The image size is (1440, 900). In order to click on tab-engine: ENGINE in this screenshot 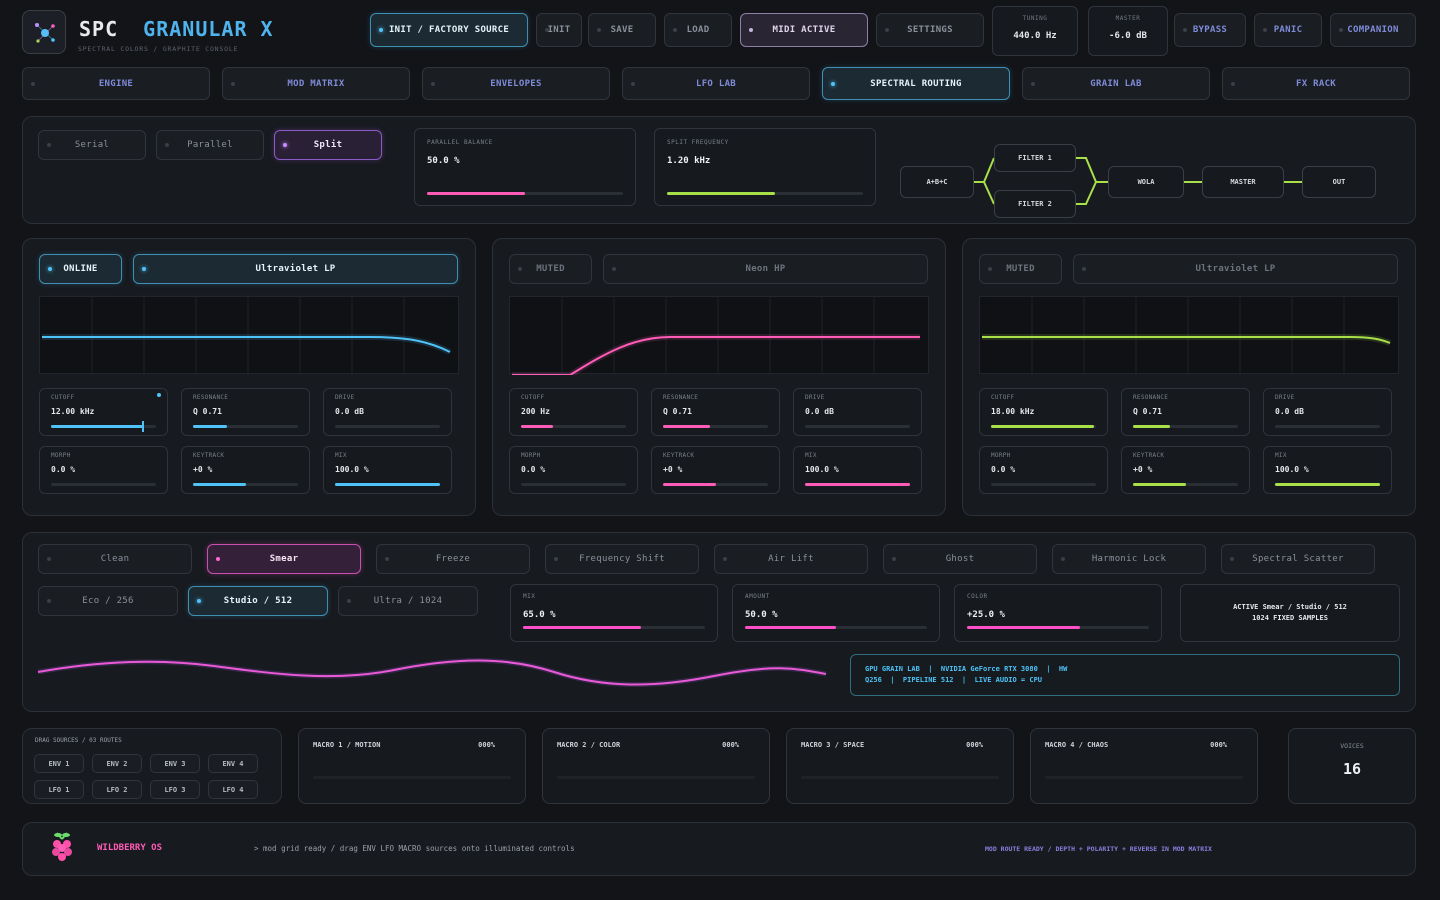, I will do `click(116, 83)`.